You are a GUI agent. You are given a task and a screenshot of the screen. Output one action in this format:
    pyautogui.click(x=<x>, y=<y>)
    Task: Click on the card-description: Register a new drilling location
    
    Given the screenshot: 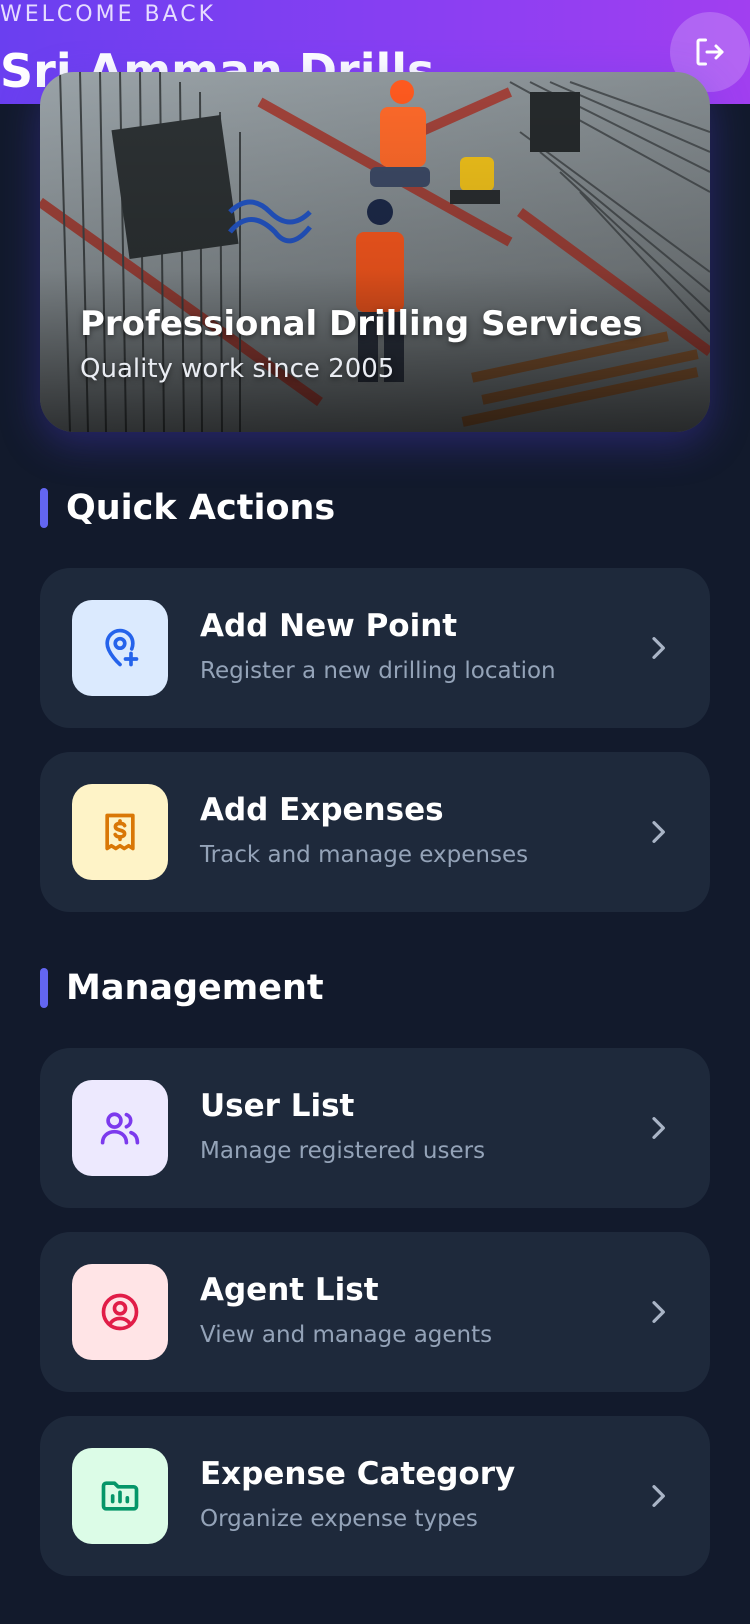 What is the action you would take?
    pyautogui.click(x=378, y=671)
    